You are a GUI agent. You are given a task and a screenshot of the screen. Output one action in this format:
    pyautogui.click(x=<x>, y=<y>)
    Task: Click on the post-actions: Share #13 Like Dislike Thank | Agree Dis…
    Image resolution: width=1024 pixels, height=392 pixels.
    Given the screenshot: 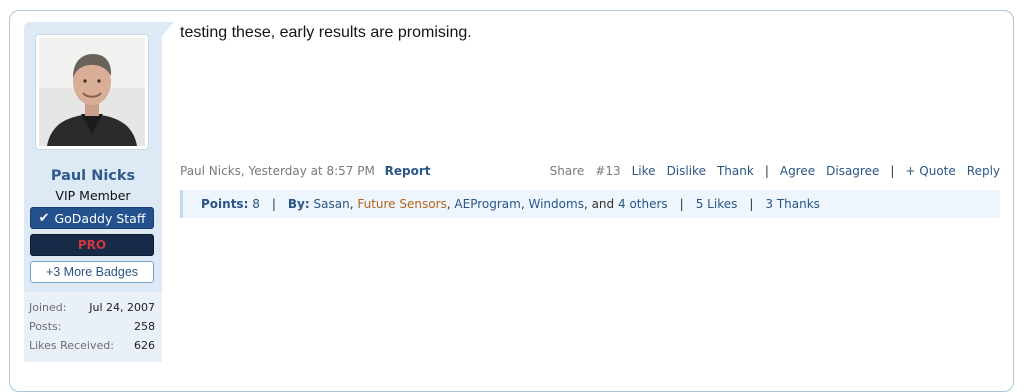 What is the action you would take?
    pyautogui.click(x=769, y=171)
    